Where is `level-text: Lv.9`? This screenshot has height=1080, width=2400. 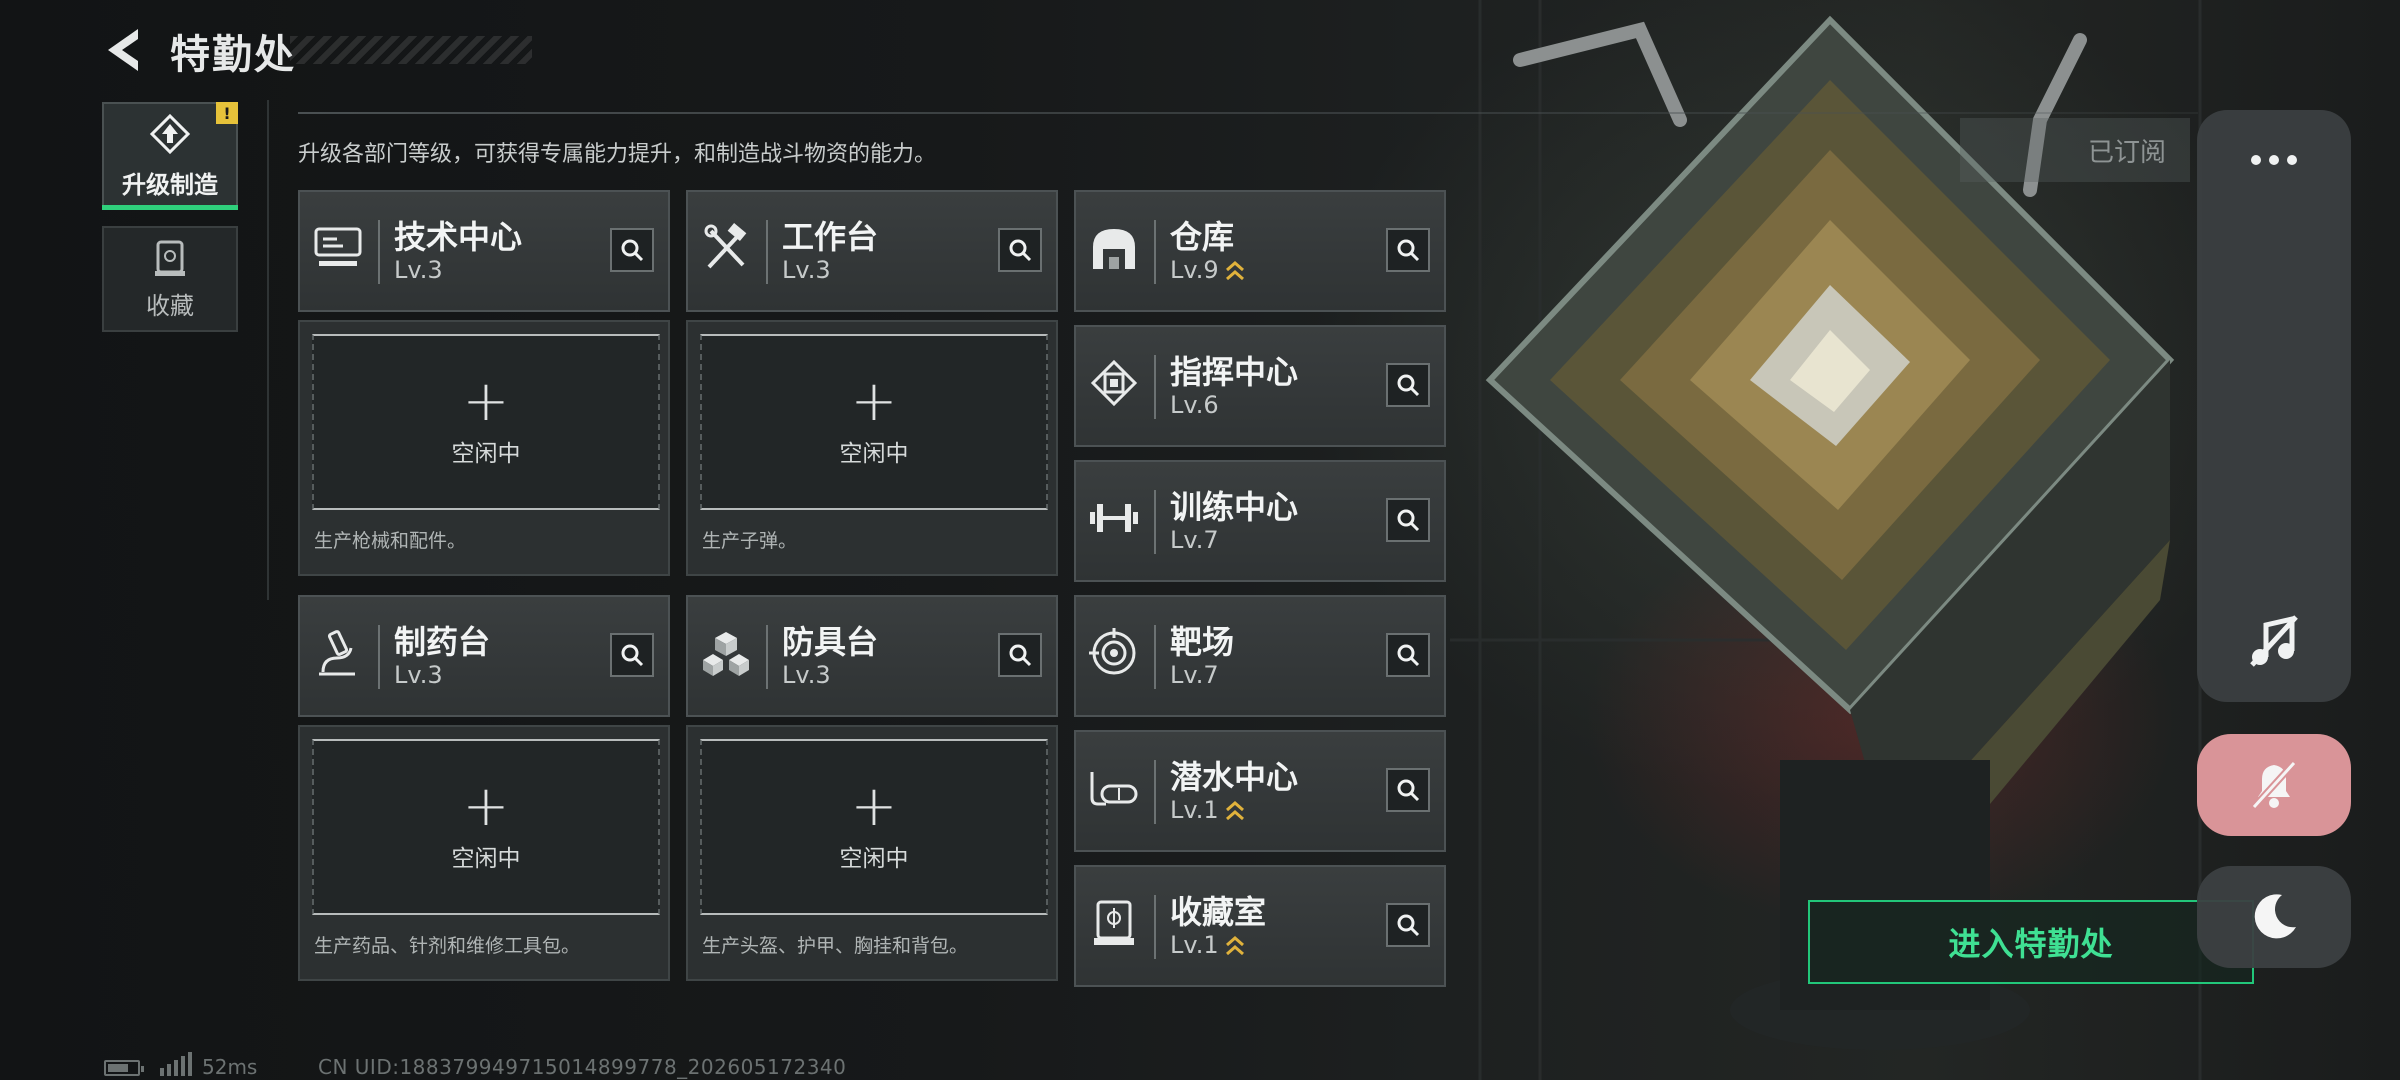
level-text: Lv.9 is located at coordinates (1194, 270).